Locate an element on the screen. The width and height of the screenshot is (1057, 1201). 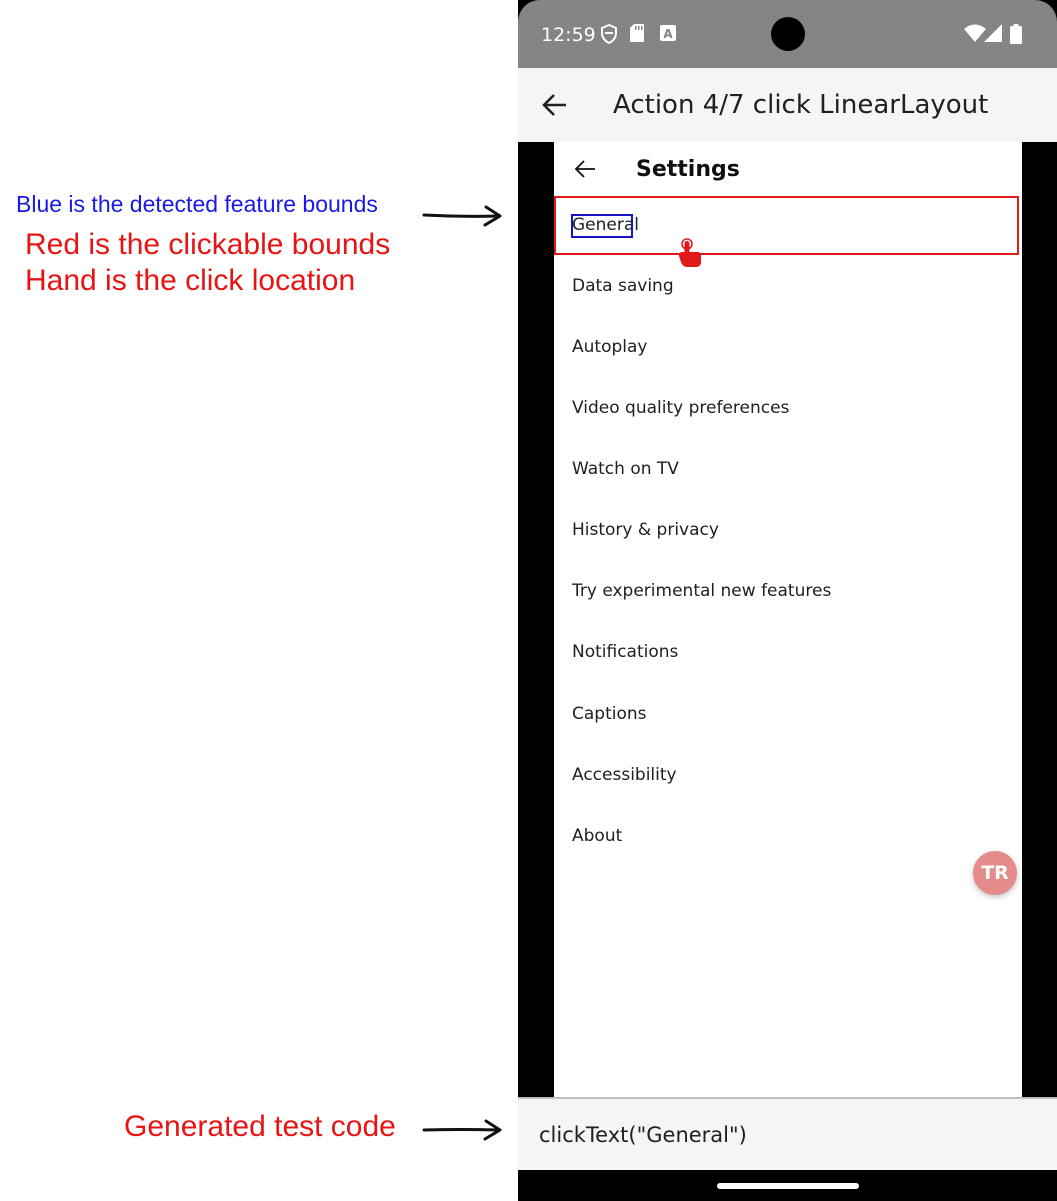
settings-item-notifications: Notifications is located at coordinates (788, 653).